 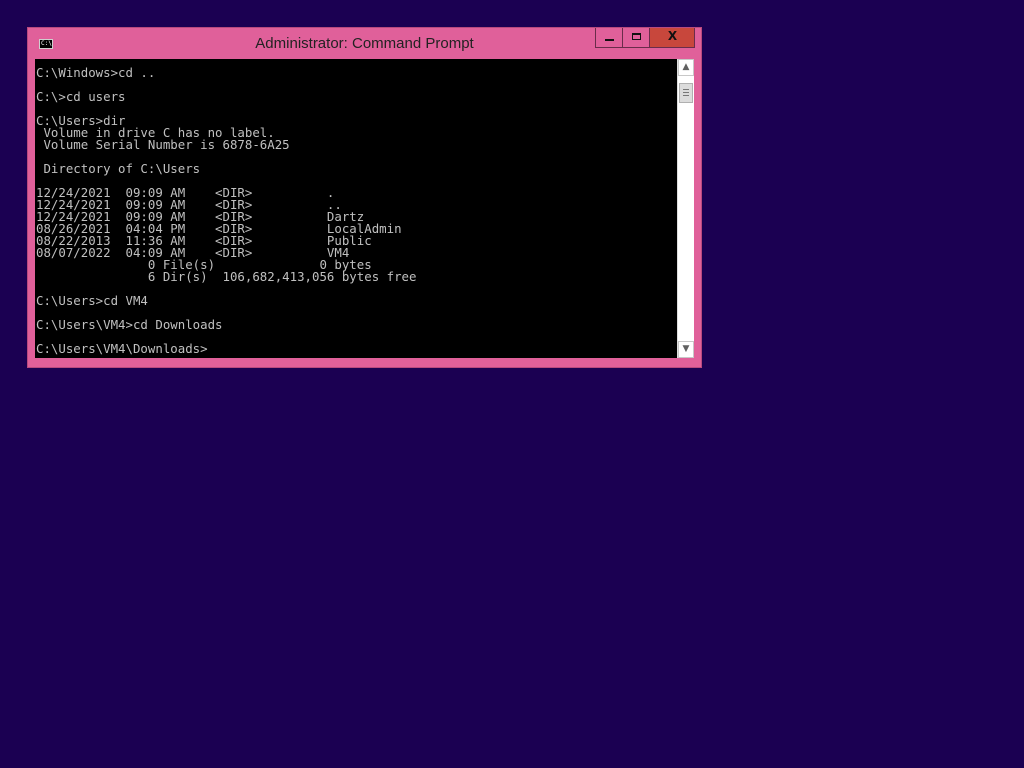 I want to click on maximize-button, so click(x=636, y=38).